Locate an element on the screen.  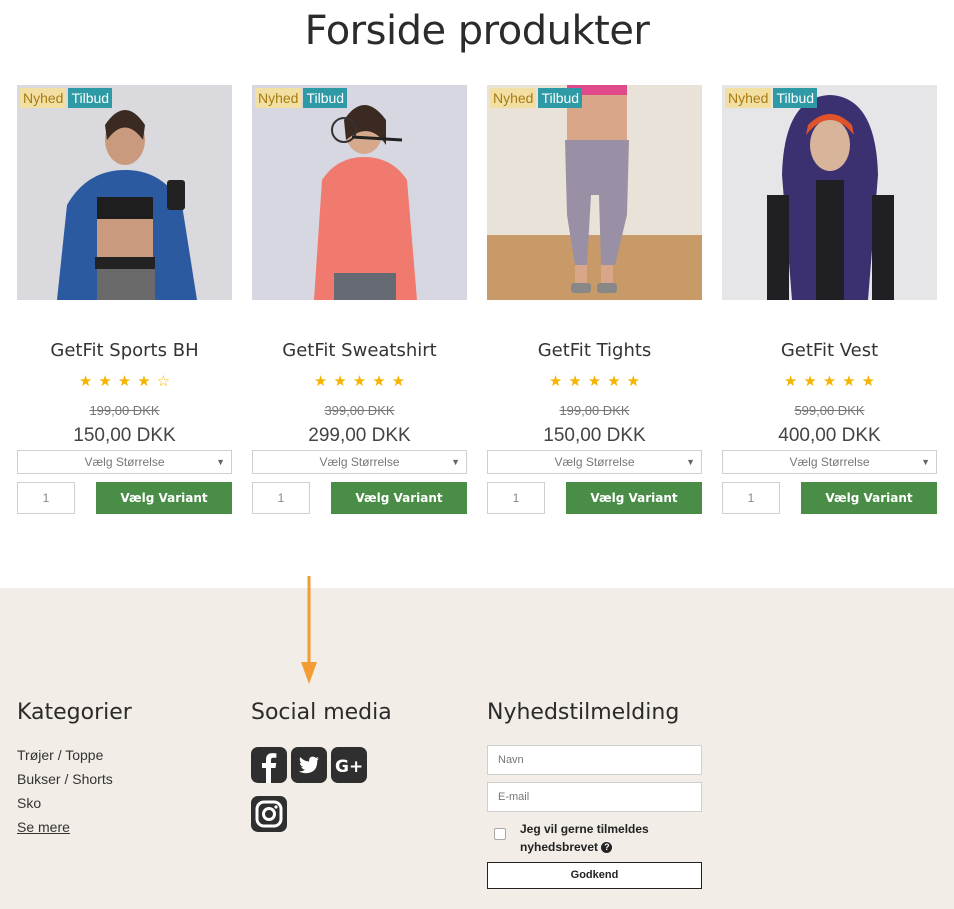
page-title: Forside produkter is located at coordinates (477, 31).